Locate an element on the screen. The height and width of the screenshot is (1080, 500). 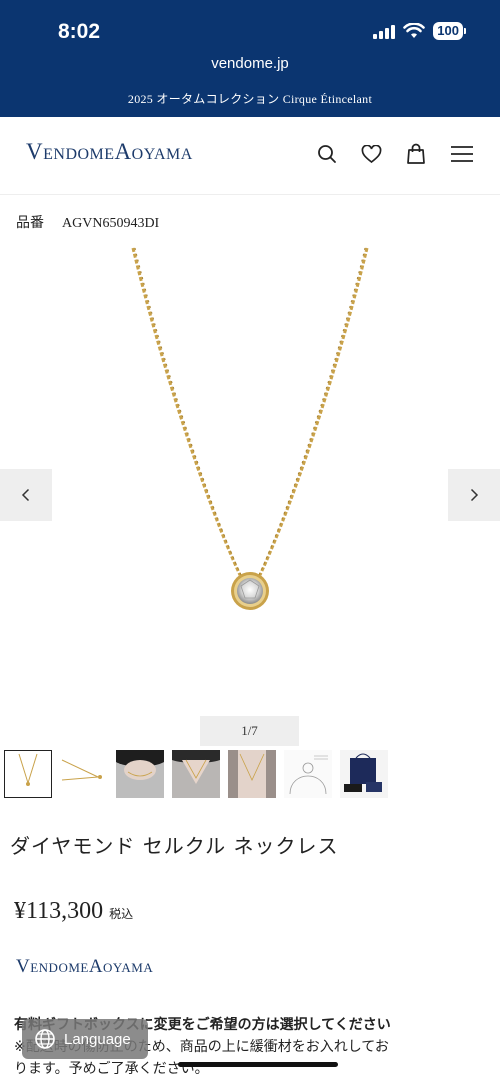
next-image-button is located at coordinates (474, 495).